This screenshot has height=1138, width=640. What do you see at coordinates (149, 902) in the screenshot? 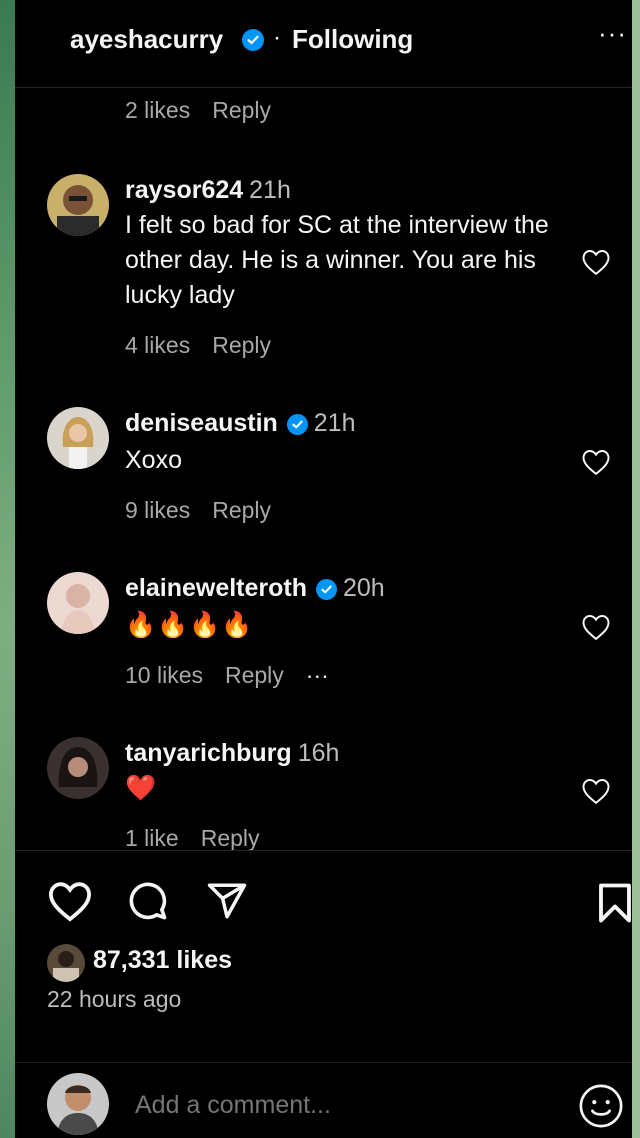
I see `comment-icon` at bounding box center [149, 902].